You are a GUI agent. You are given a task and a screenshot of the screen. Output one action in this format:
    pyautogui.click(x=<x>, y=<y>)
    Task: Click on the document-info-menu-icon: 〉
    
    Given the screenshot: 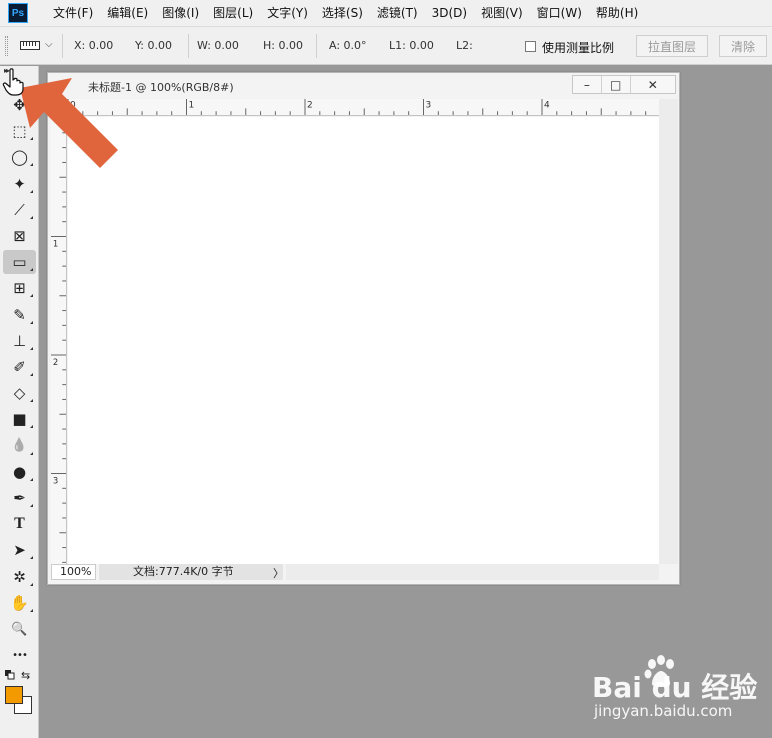 What is the action you would take?
    pyautogui.click(x=278, y=573)
    